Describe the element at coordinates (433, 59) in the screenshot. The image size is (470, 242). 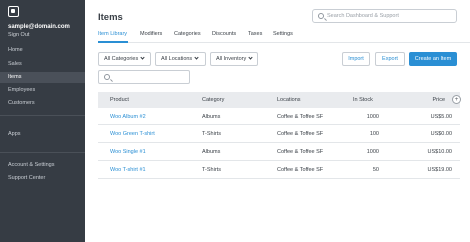
I see `create-item-button: Create an Item` at that location.